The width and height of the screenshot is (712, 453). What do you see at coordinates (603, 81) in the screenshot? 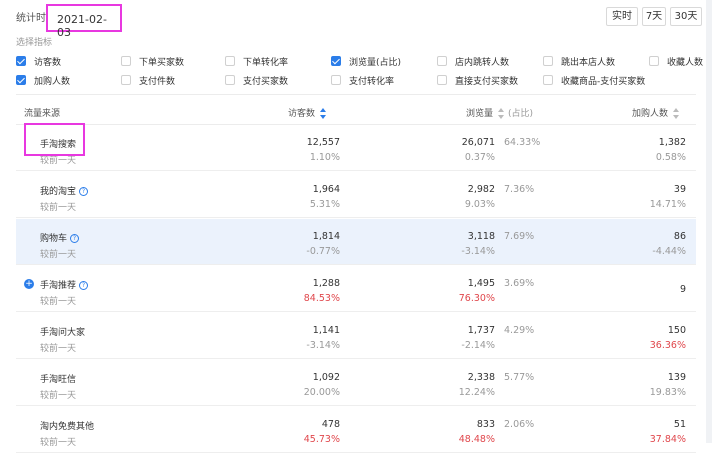
I see `metric-label: 收藏商品-支付买家数` at bounding box center [603, 81].